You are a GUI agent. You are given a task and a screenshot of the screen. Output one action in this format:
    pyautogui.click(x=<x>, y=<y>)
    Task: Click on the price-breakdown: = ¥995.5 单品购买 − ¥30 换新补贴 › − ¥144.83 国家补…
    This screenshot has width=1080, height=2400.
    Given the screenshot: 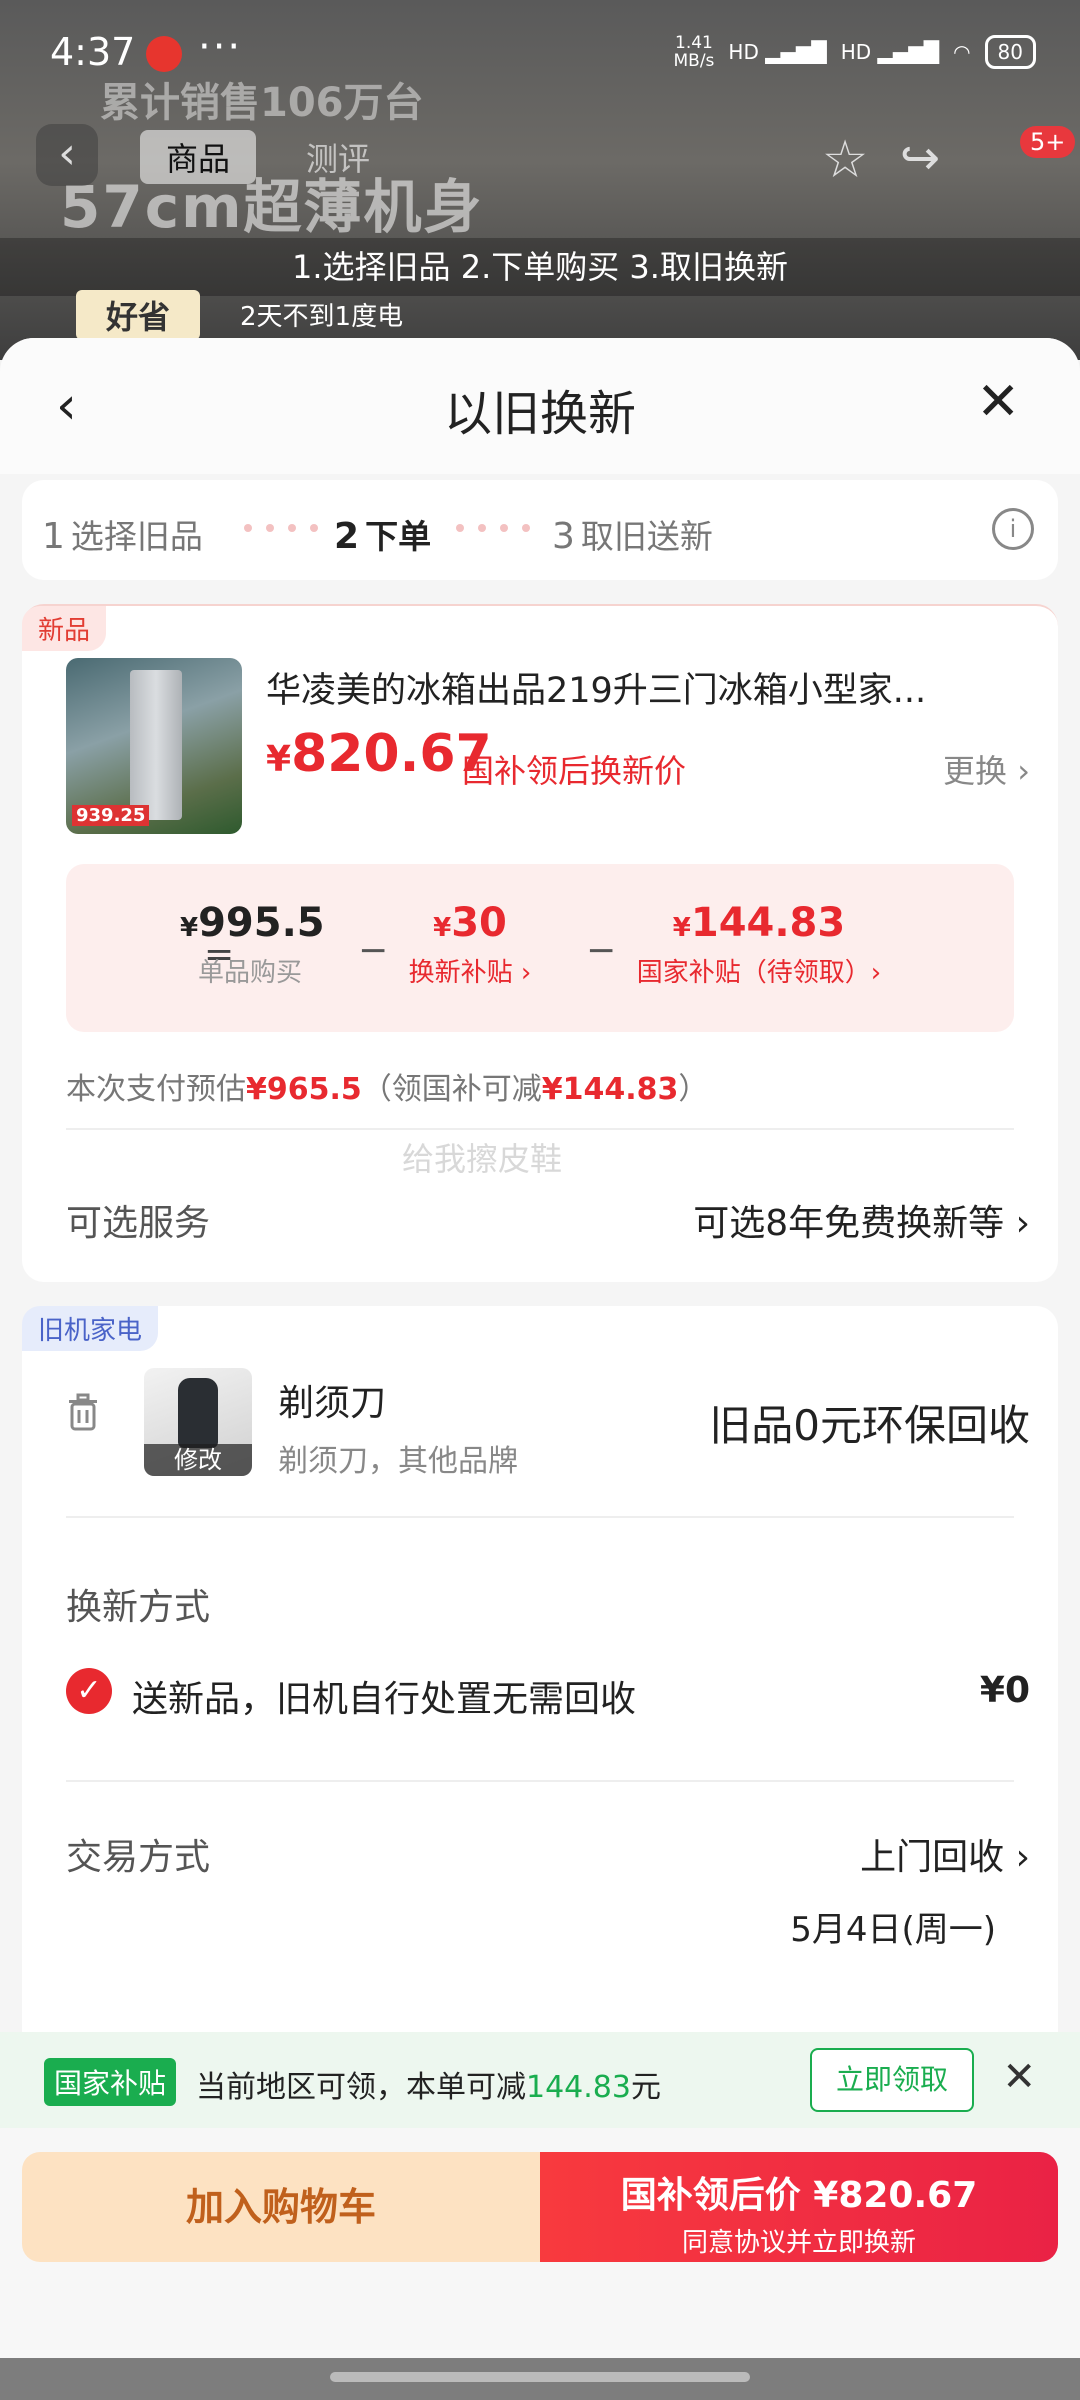 What is the action you would take?
    pyautogui.click(x=540, y=948)
    